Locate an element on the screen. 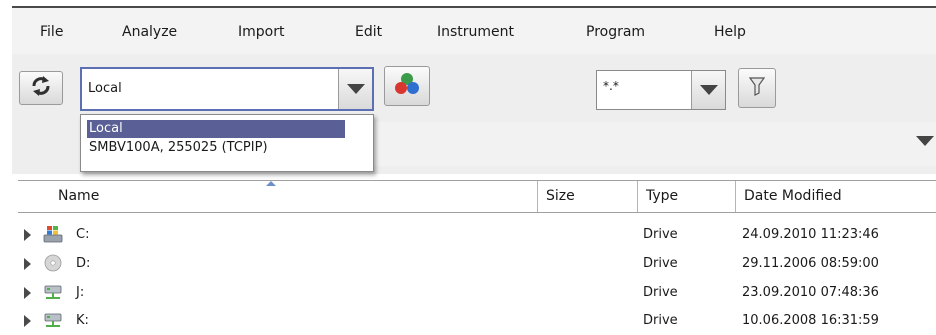 The image size is (936, 335). filter-button is located at coordinates (757, 88).